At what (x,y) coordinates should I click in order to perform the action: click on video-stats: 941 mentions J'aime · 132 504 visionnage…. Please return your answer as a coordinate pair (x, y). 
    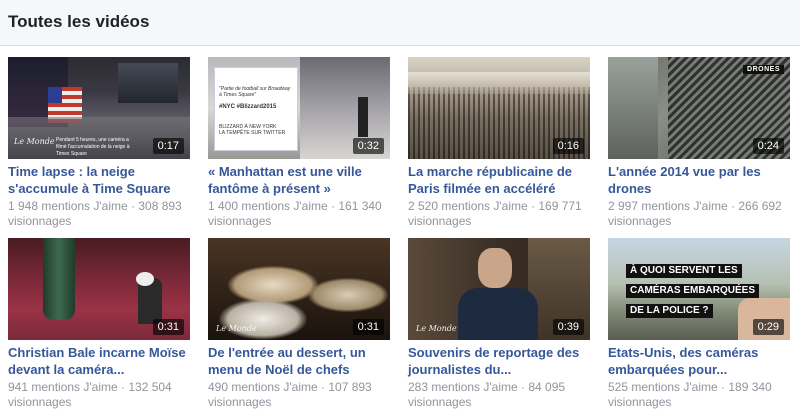
    Looking at the image, I should click on (90, 394).